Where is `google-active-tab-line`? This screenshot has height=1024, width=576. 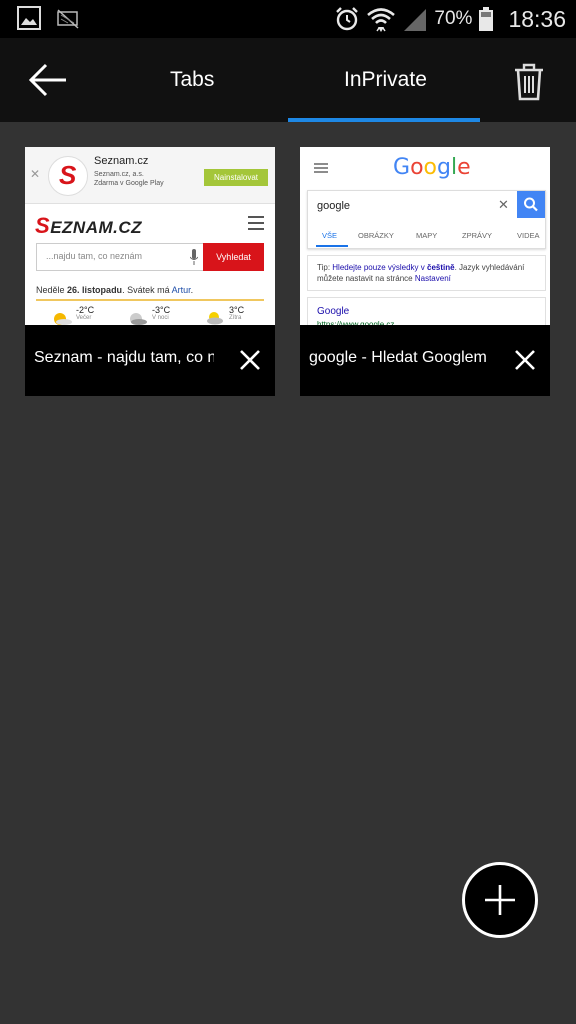
google-active-tab-line is located at coordinates (332, 246).